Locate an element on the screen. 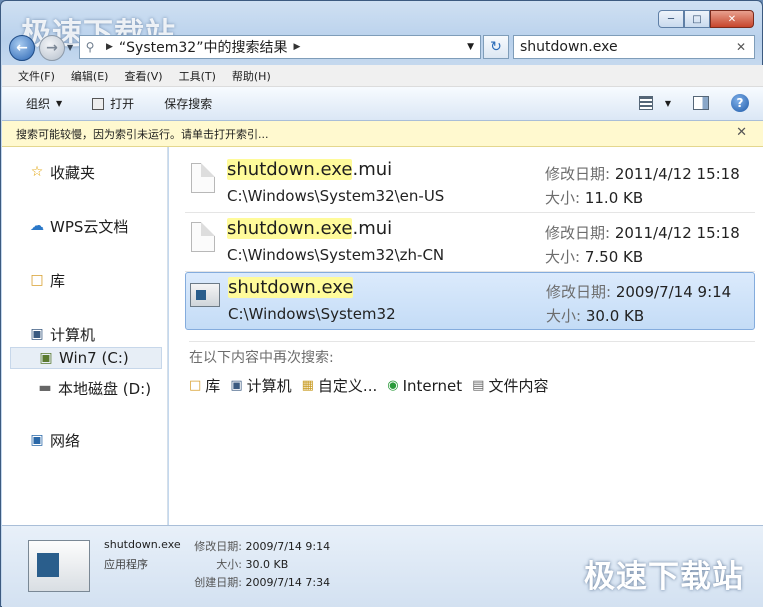 Image resolution: width=763 pixels, height=607 pixels. search-box: shutdown.exe ✕ is located at coordinates (634, 47).